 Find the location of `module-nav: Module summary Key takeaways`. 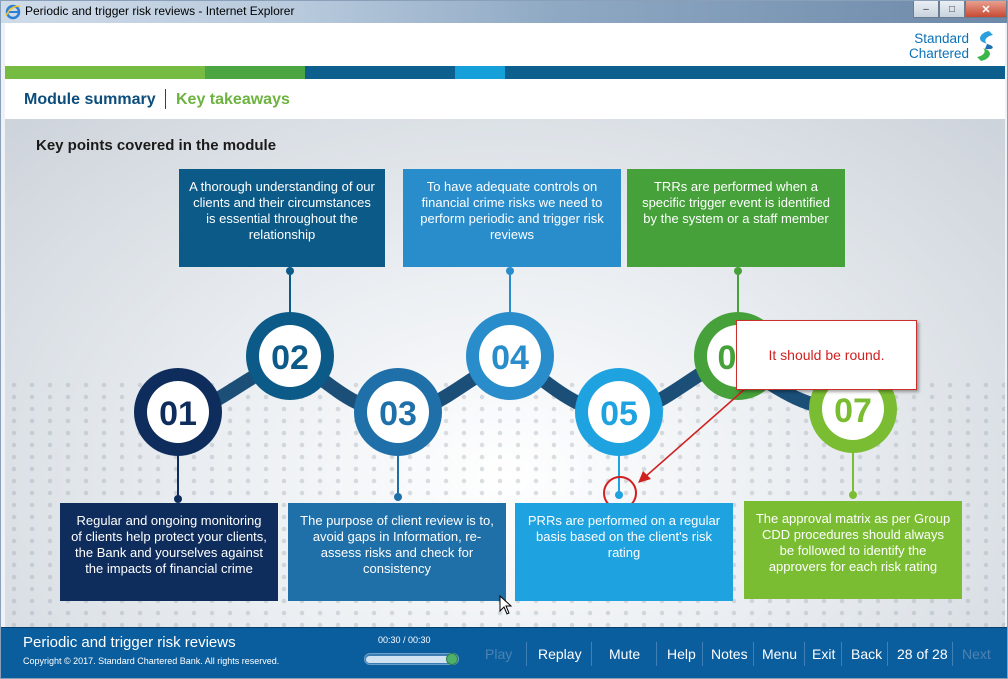

module-nav: Module summary Key takeaways is located at coordinates (505, 99).